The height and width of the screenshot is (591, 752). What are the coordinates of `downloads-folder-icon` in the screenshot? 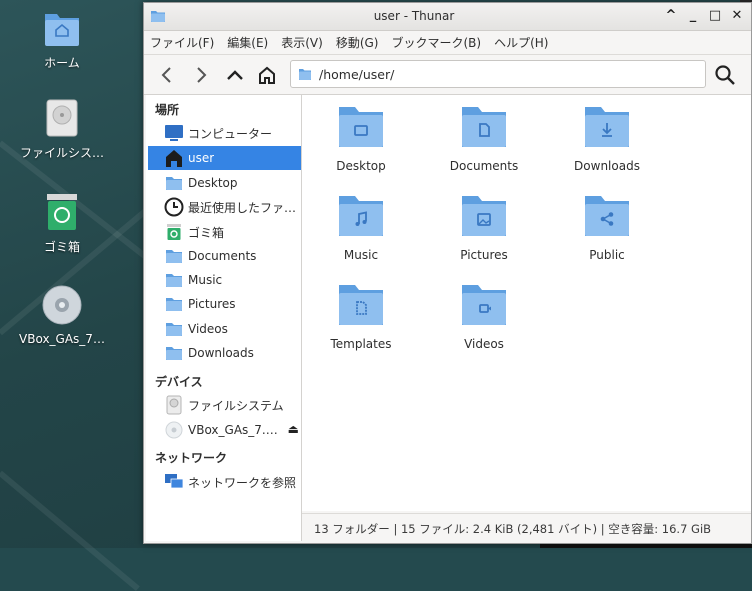 It's located at (607, 127).